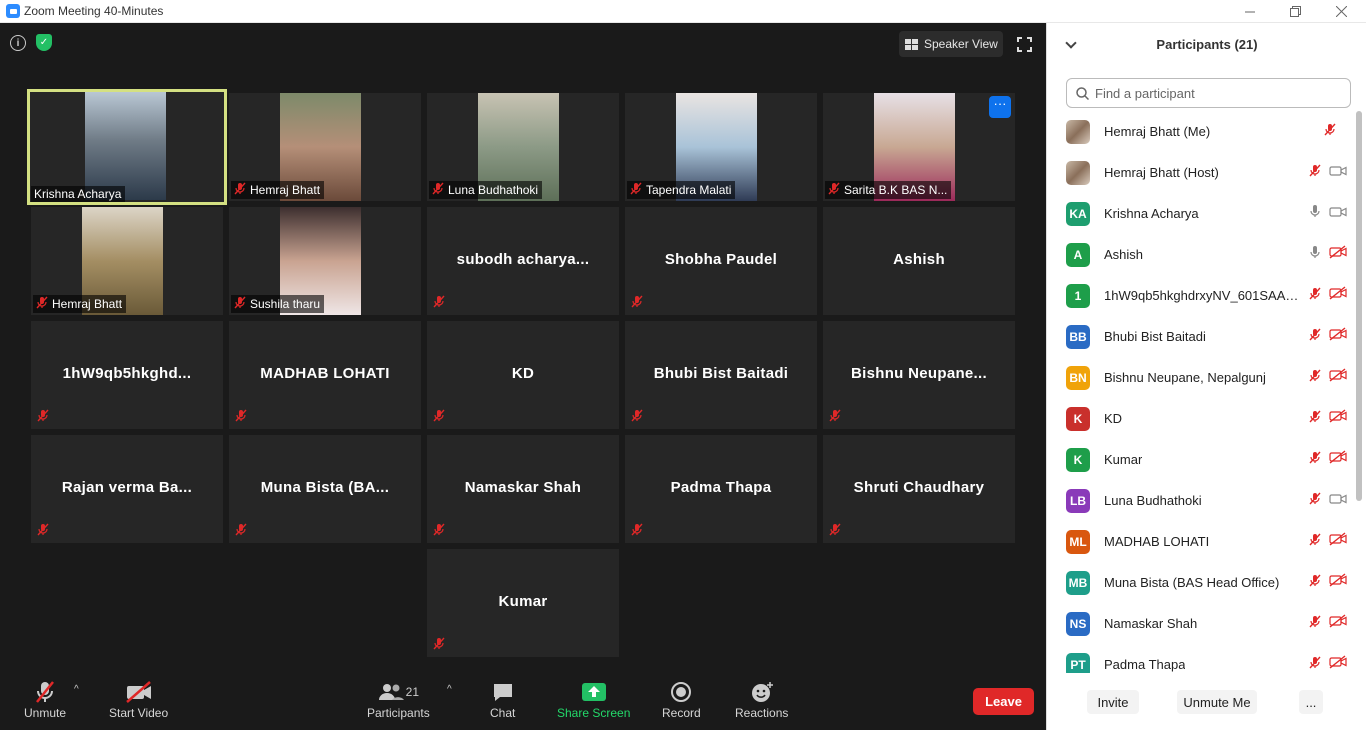  Describe the element at coordinates (1155, 336) in the screenshot. I see `participant-name: Bhubi Bist Baitadi` at that location.